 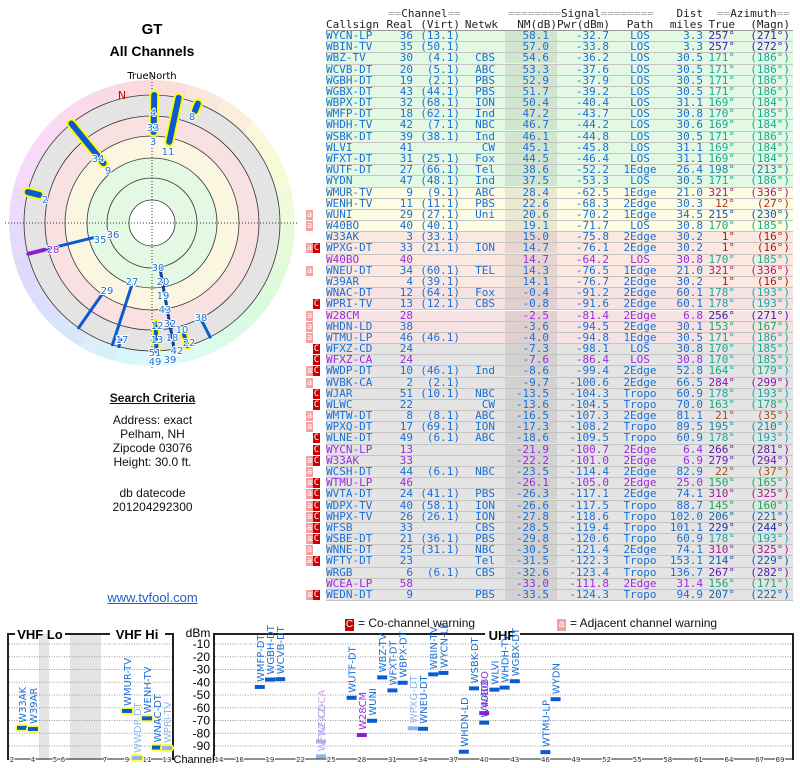 I want to click on virtual-channel: (12.1), so click(x=440, y=304).